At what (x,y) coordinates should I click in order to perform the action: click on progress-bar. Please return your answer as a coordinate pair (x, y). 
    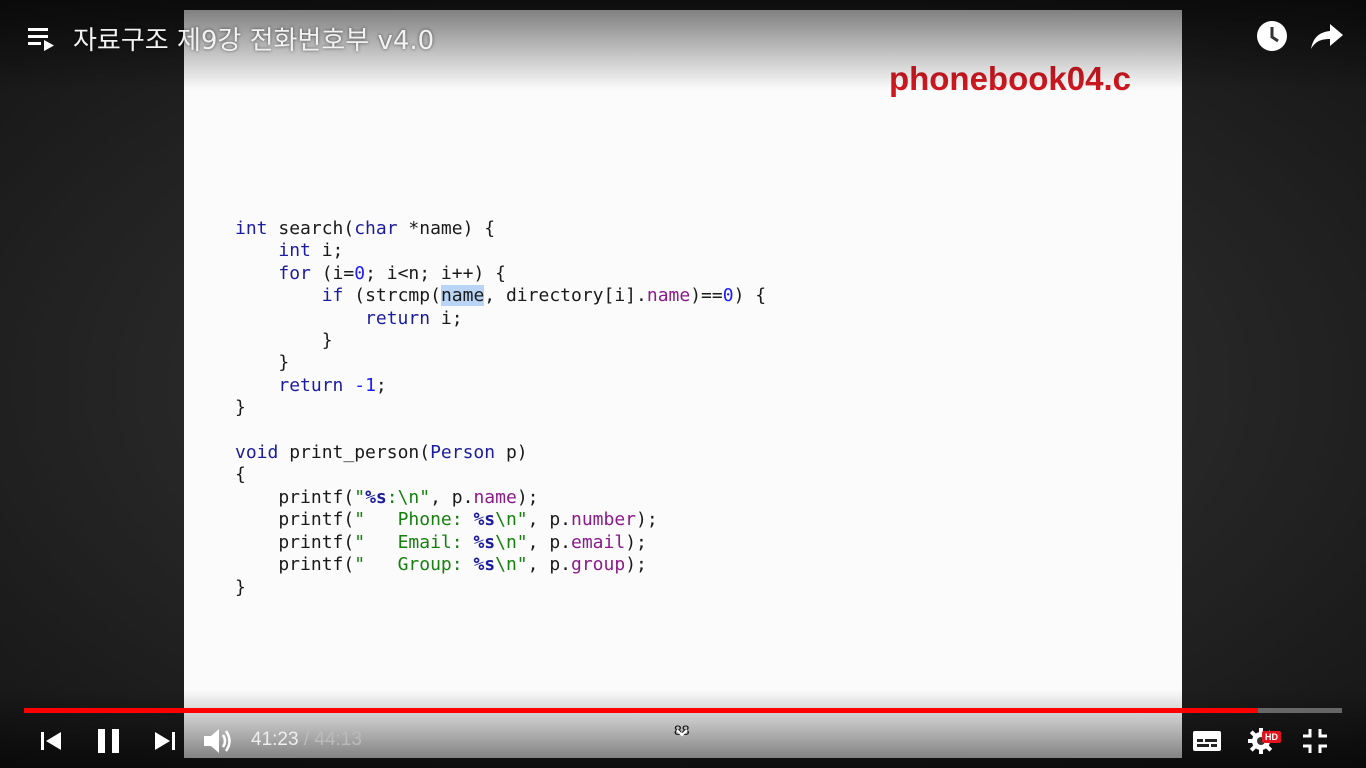
    Looking at the image, I should click on (683, 710).